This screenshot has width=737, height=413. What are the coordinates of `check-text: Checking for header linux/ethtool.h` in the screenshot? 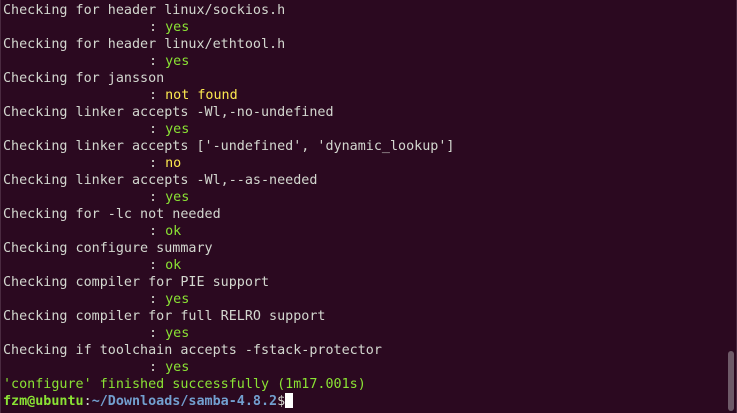 It's located at (144, 44).